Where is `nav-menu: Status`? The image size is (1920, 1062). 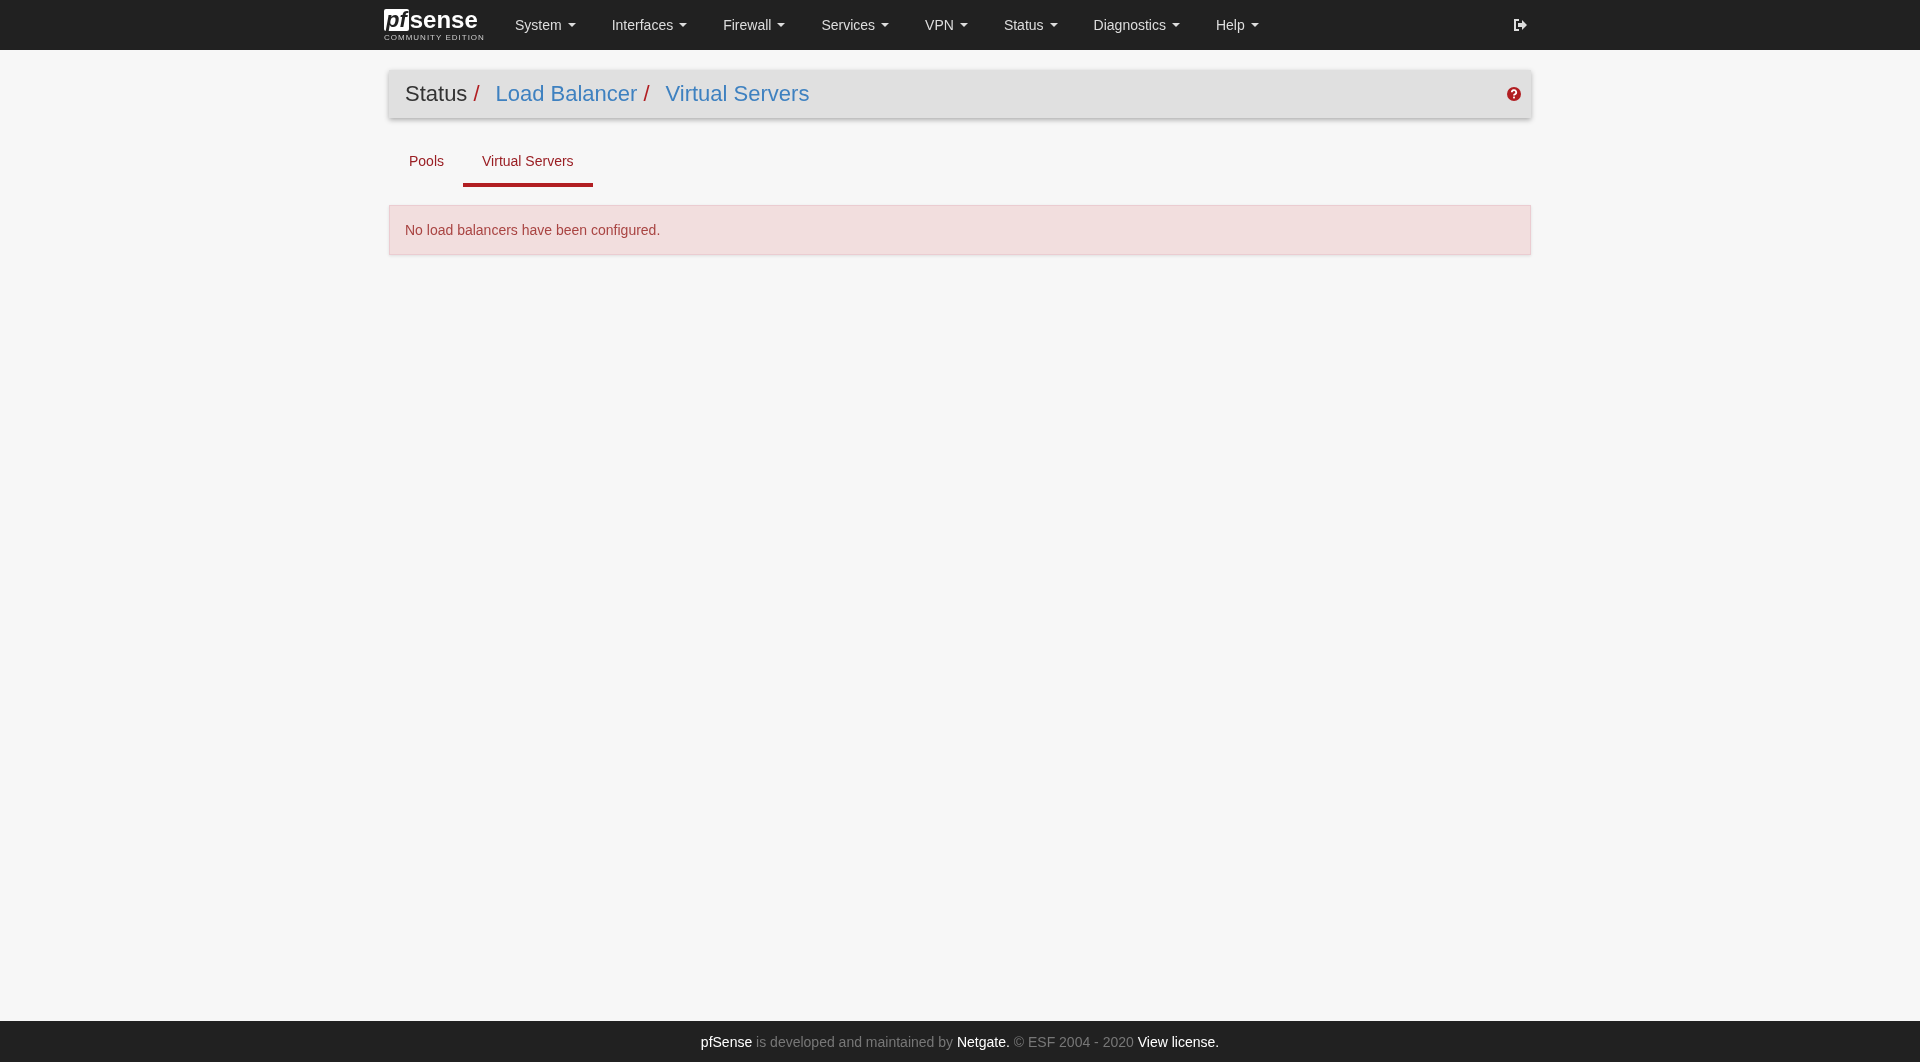 nav-menu: Status is located at coordinates (1030, 25).